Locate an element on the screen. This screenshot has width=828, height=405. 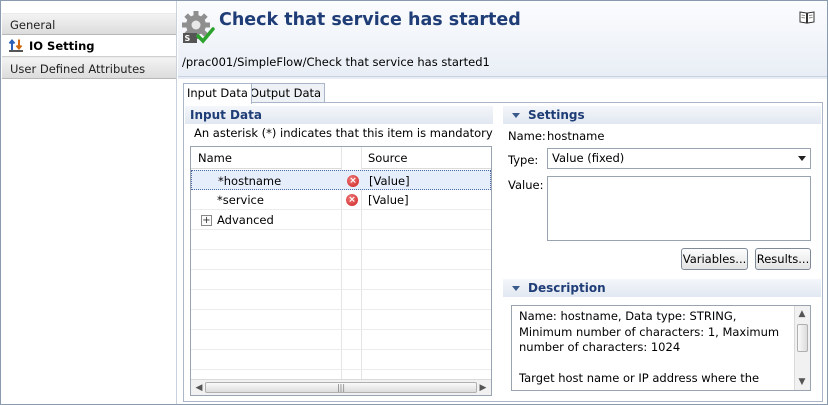
row-name: Advanced is located at coordinates (245, 220).